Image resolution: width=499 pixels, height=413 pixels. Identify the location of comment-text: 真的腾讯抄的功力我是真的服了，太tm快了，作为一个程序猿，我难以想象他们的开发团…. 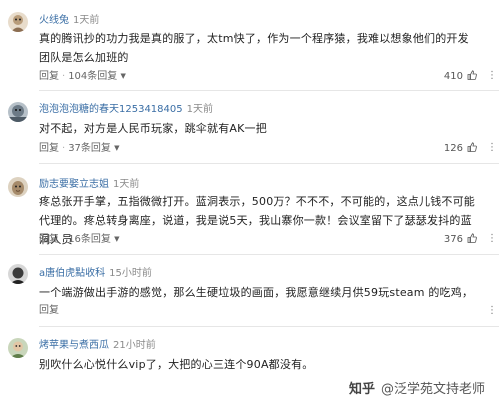
(254, 48).